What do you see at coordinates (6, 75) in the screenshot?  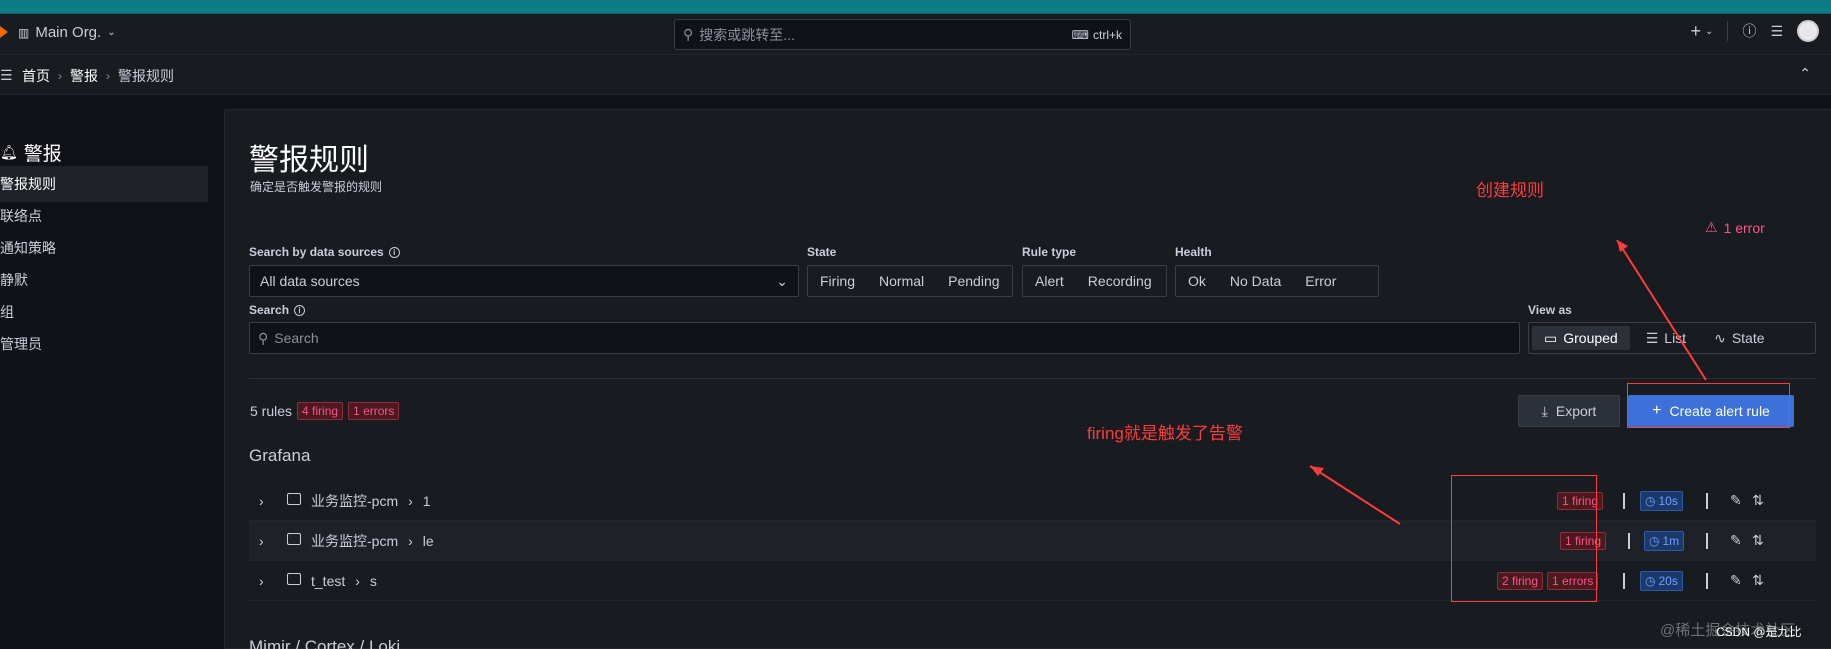 I see `menu-icon: ☰` at bounding box center [6, 75].